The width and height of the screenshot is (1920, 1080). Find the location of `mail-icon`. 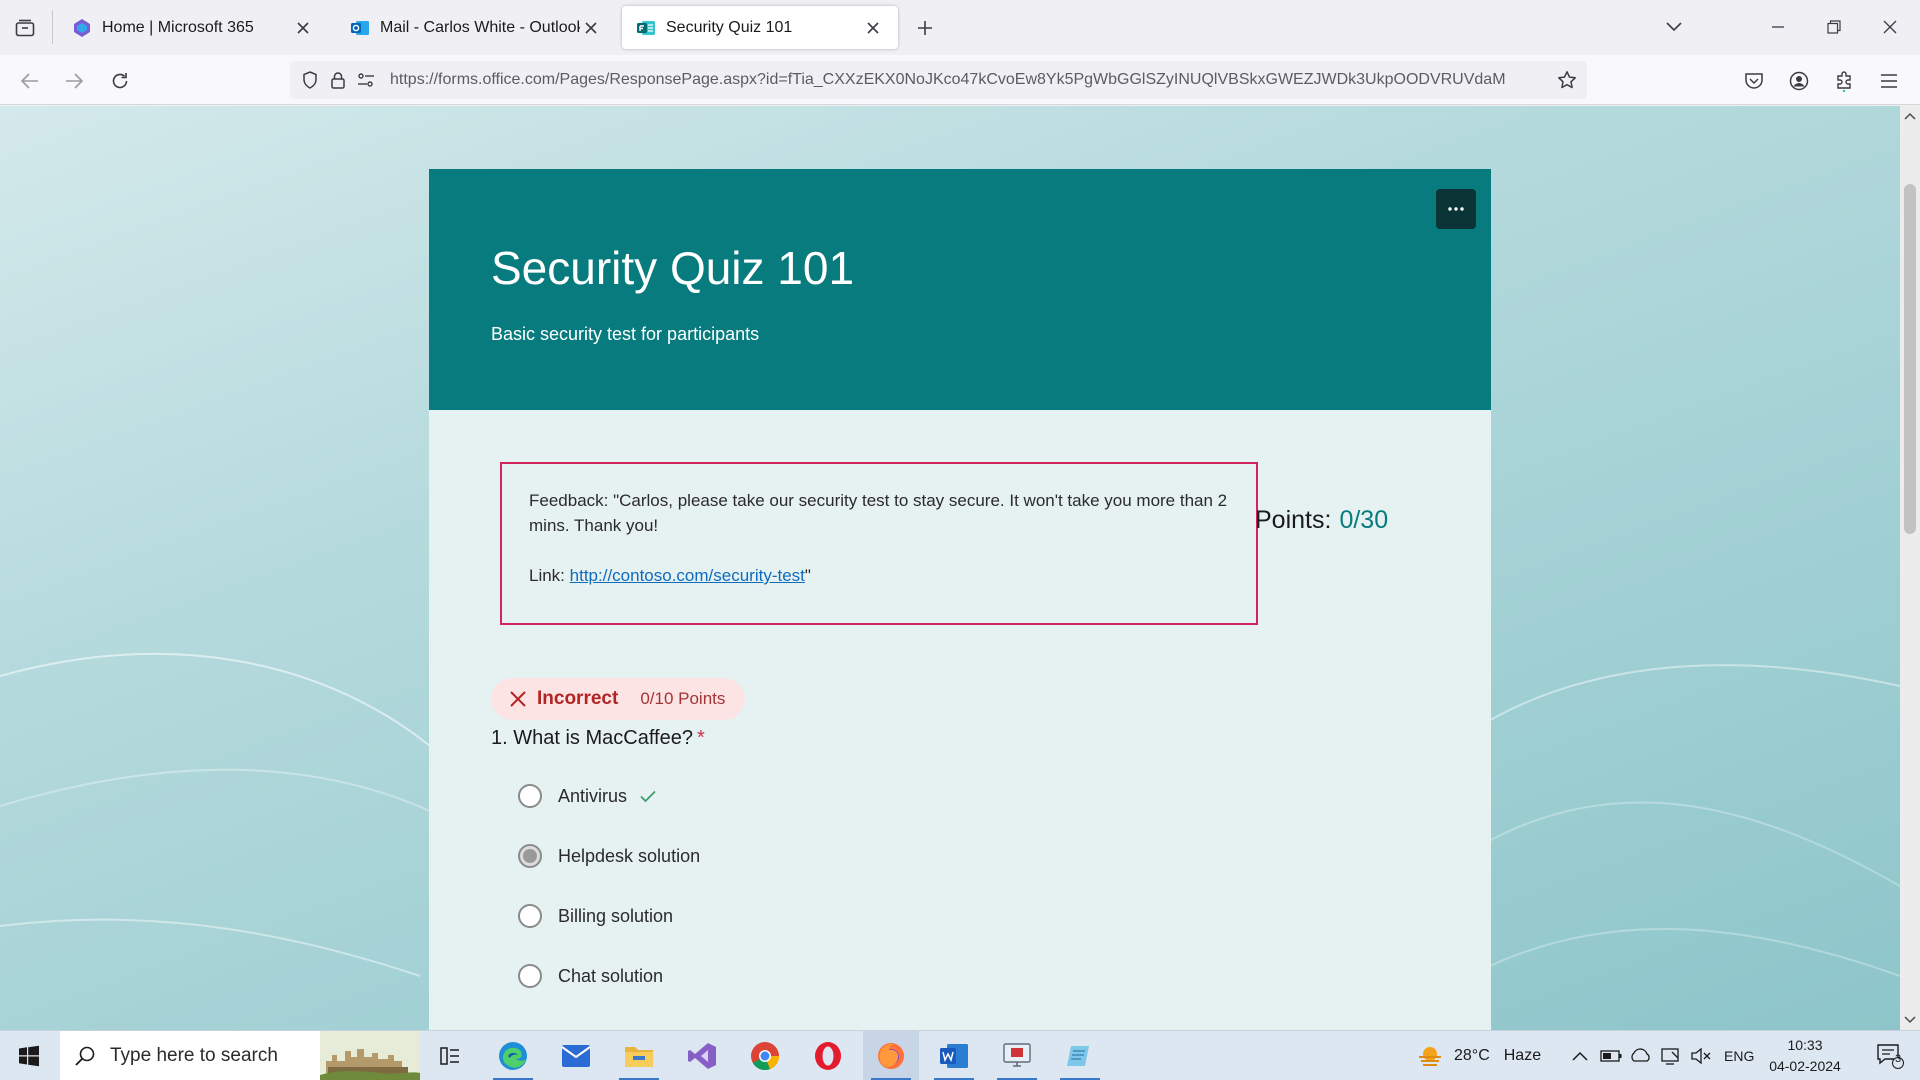

mail-icon is located at coordinates (576, 1055).